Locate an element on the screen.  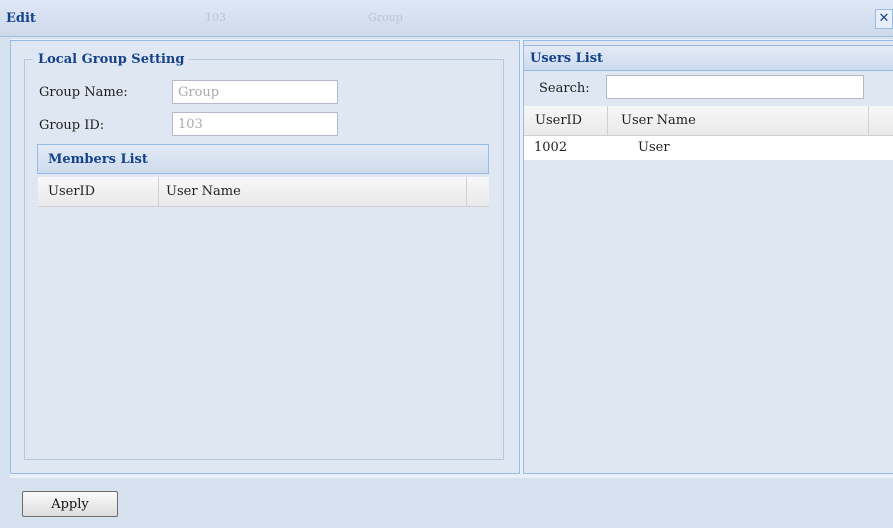
users-column-username: User Name is located at coordinates (658, 120).